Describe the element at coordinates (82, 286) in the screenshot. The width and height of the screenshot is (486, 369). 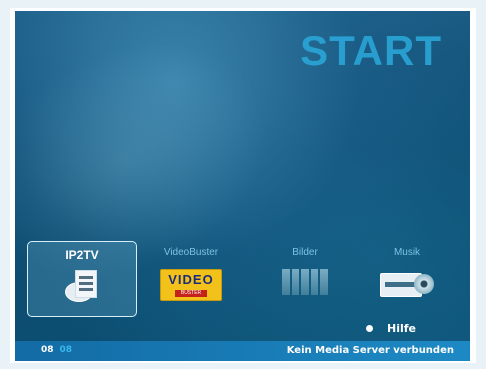
I see `ip2tv-icon` at that location.